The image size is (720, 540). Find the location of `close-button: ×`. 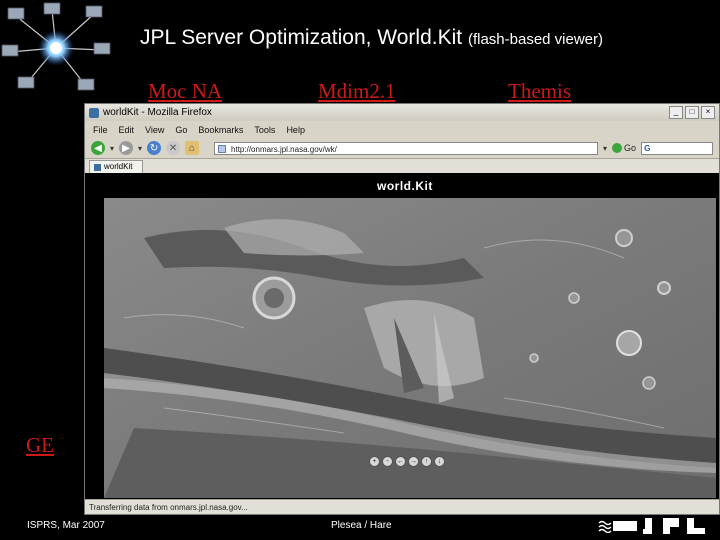

close-button: × is located at coordinates (708, 112).